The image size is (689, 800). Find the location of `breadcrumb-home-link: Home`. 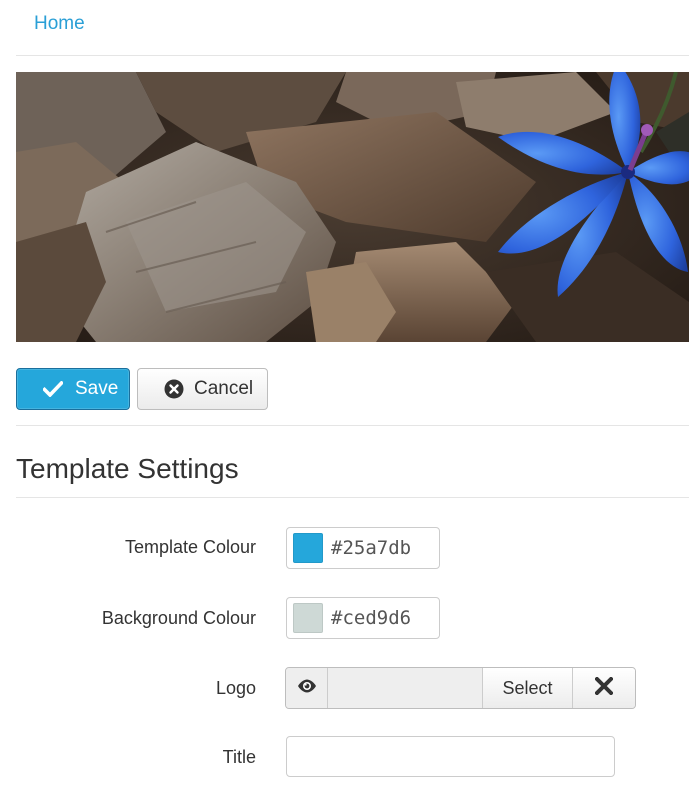

breadcrumb-home-link: Home is located at coordinates (59, 24).